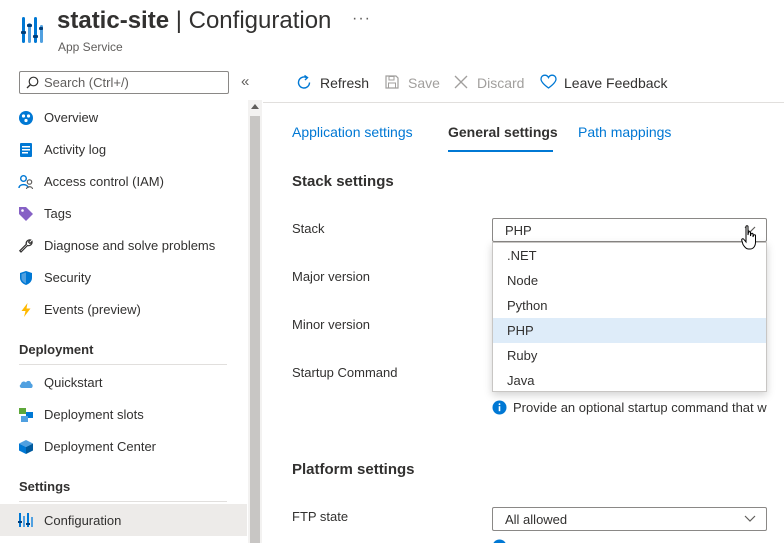 The height and width of the screenshot is (543, 784). I want to click on stack-option: .NET, so click(629, 255).